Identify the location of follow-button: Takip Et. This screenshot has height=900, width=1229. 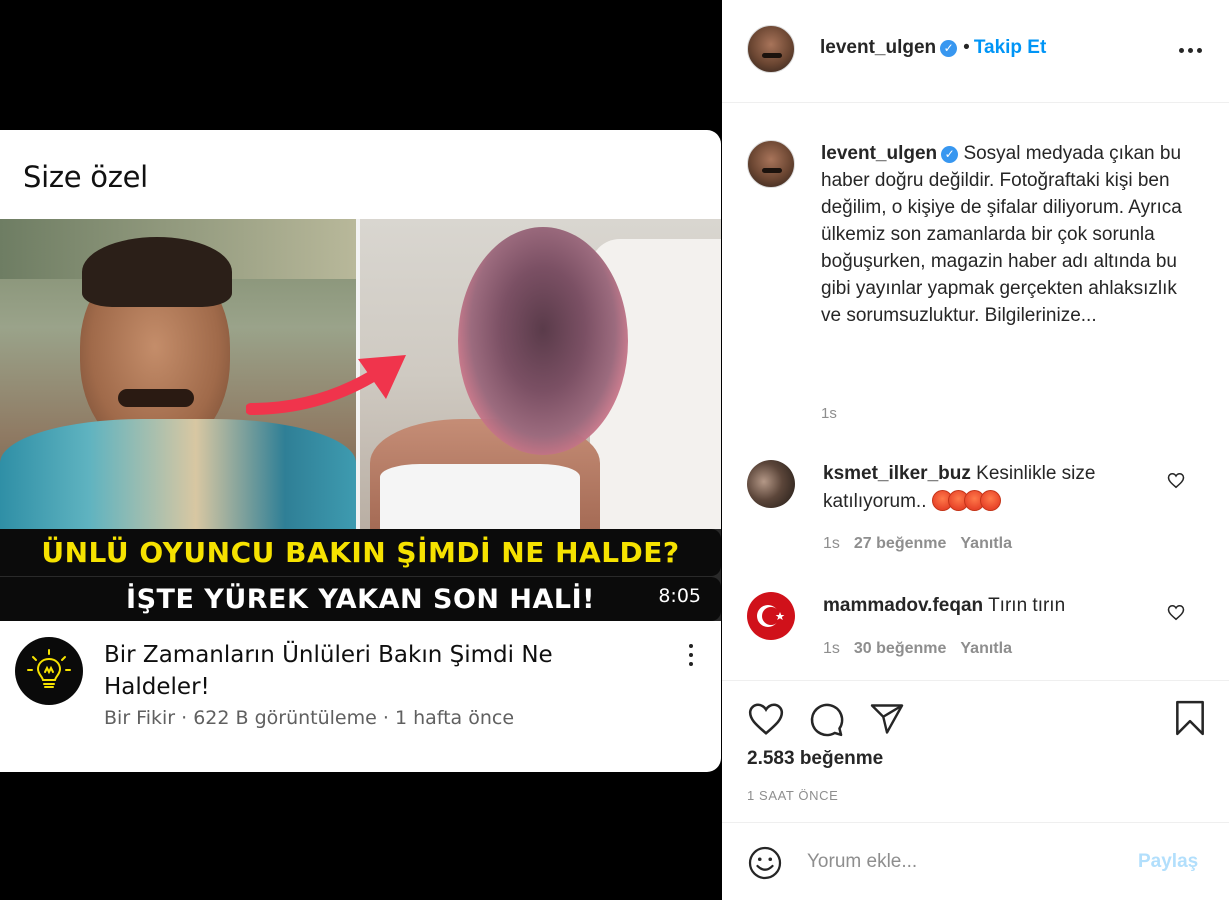
(1010, 47).